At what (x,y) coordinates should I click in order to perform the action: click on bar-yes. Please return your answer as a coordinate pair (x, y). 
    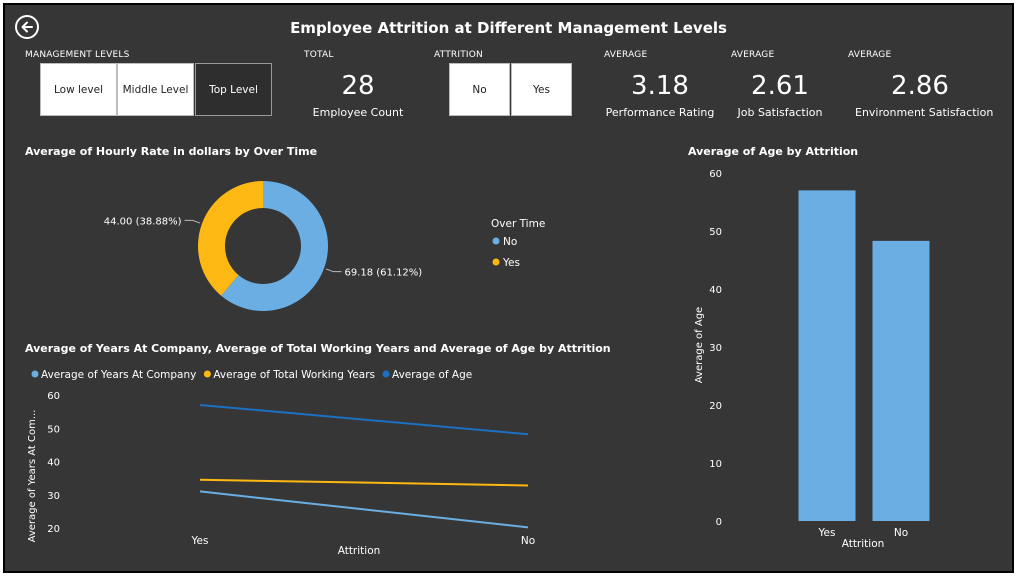
    Looking at the image, I should click on (827, 355).